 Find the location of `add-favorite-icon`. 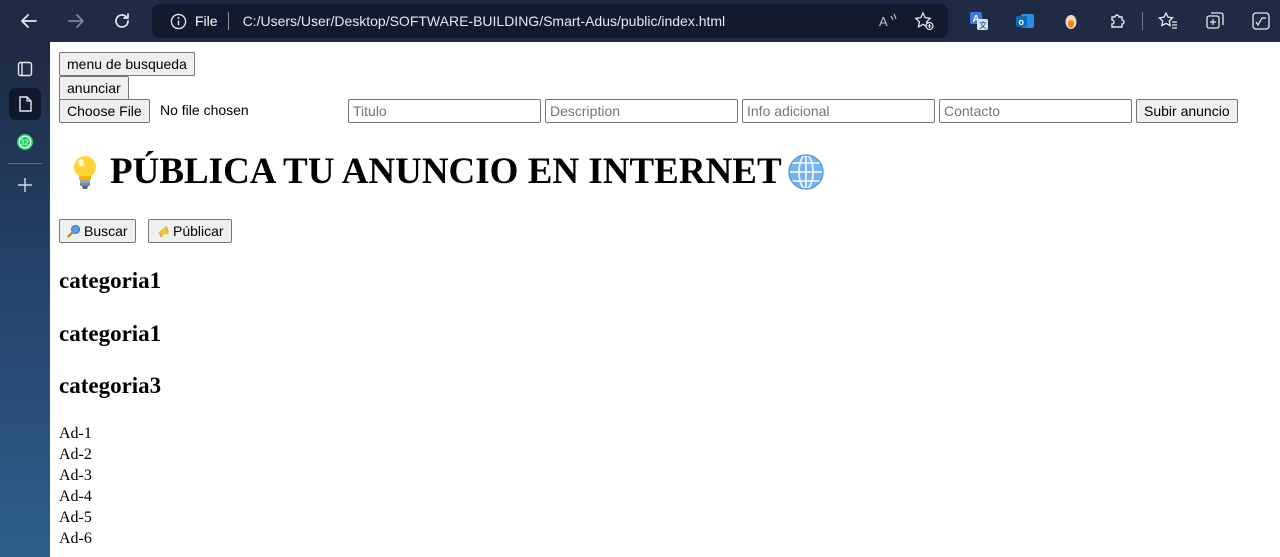

add-favorite-icon is located at coordinates (924, 21).